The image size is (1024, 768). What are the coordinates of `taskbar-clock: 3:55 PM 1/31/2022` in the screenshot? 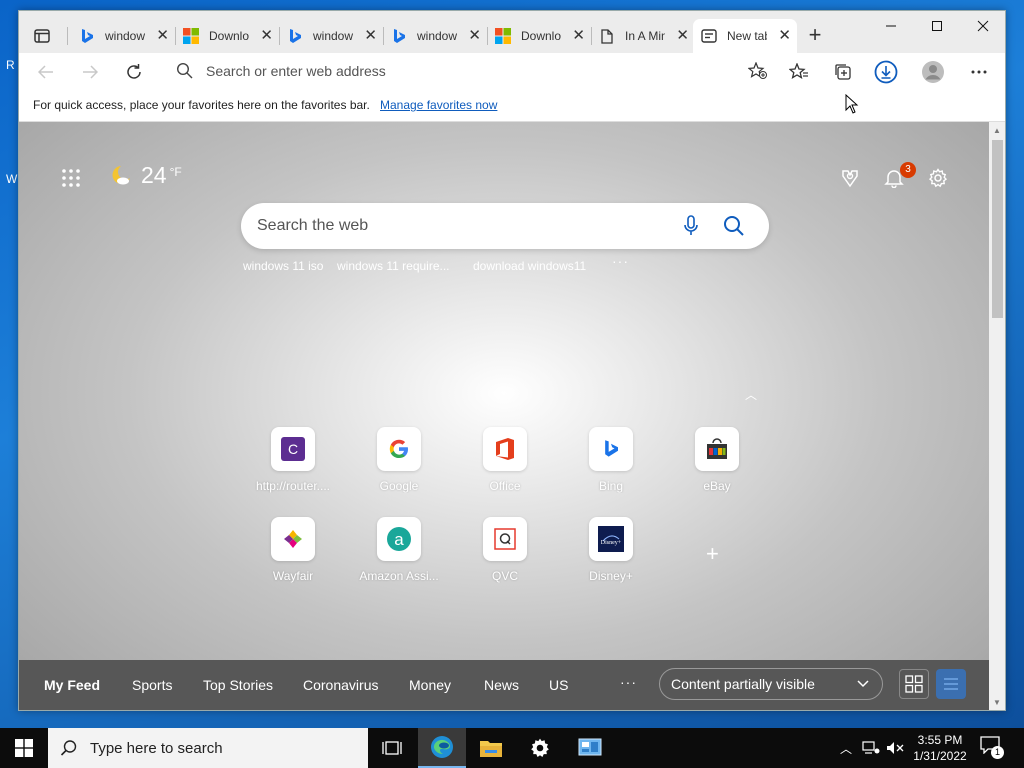 It's located at (940, 748).